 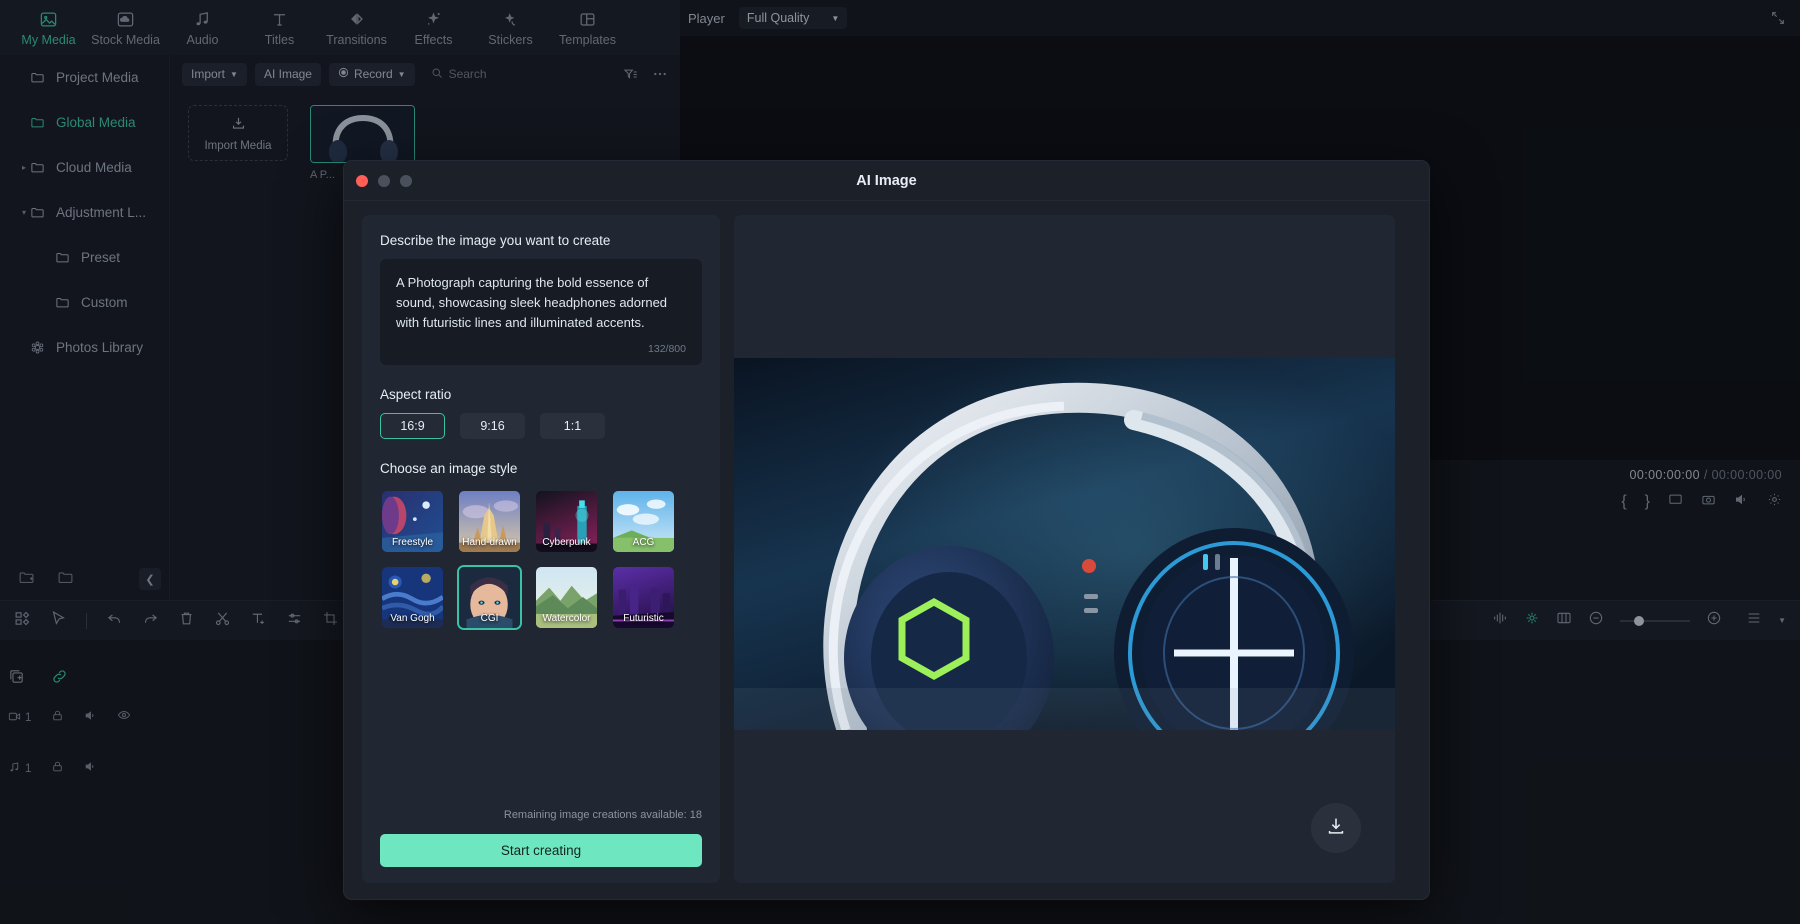 I want to click on aspect-ratio-16-9: 16:9, so click(x=412, y=426).